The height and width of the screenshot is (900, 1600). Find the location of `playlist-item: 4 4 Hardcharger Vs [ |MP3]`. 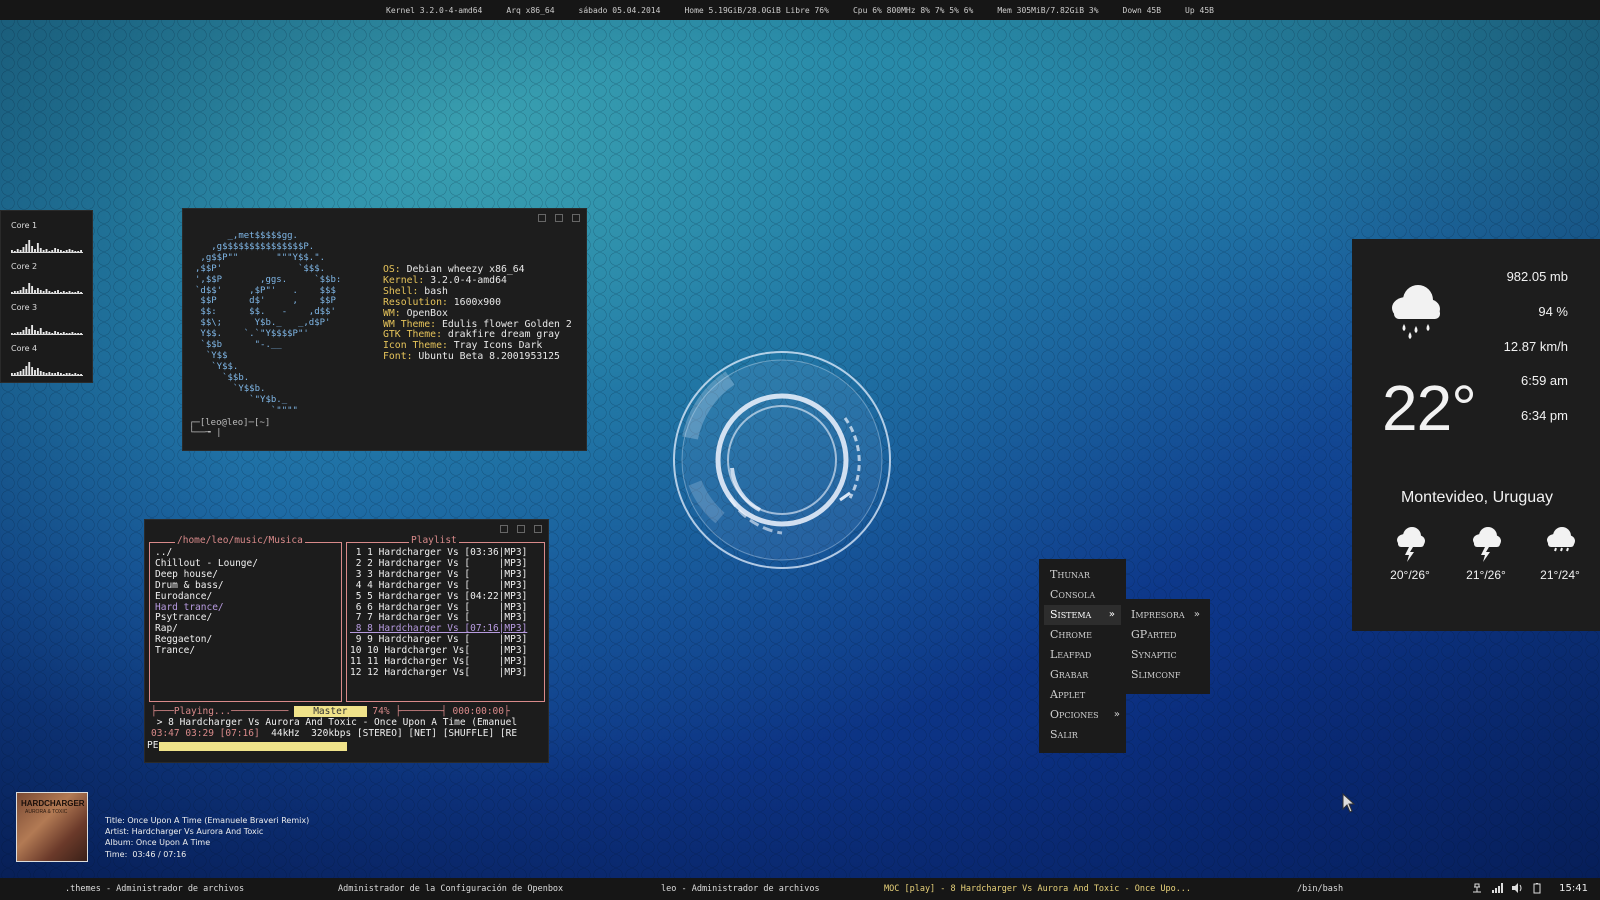

playlist-item: 4 4 Hardcharger Vs [ |MP3] is located at coordinates (439, 586).